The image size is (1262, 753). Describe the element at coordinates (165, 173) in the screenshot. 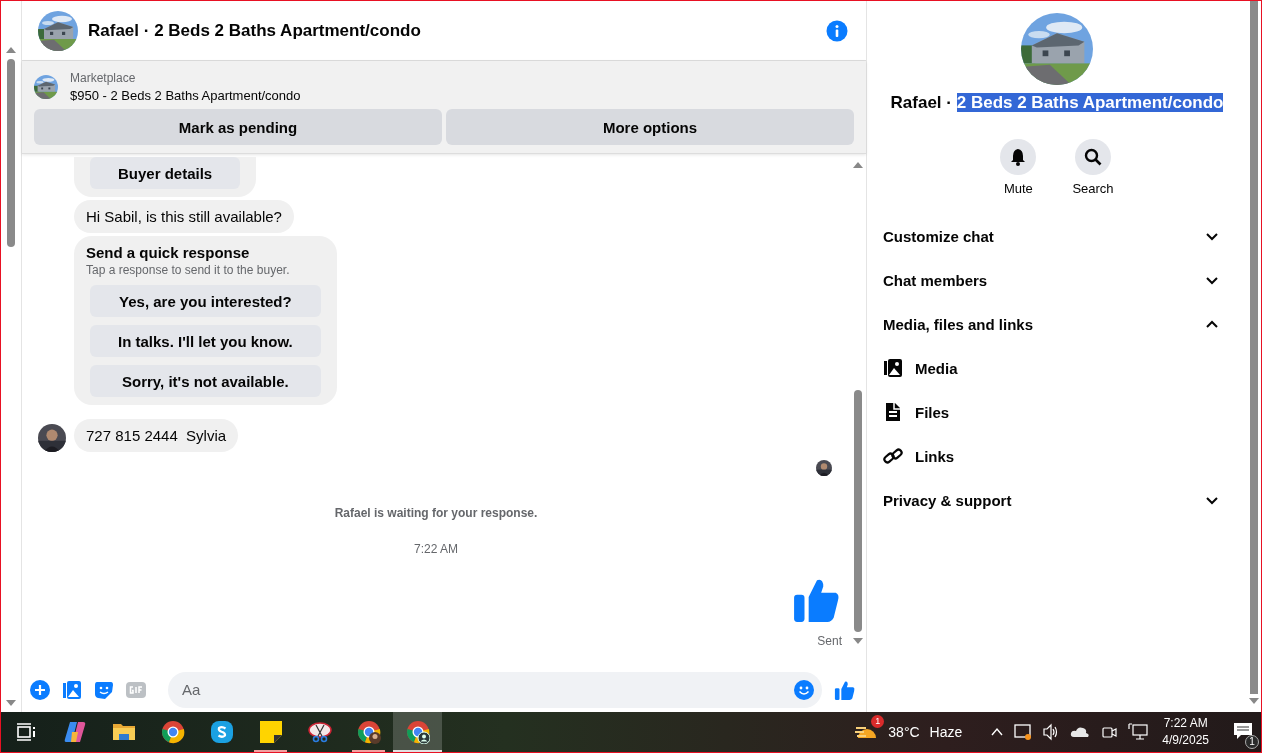

I see `buyer-details-button: Buyer details` at that location.